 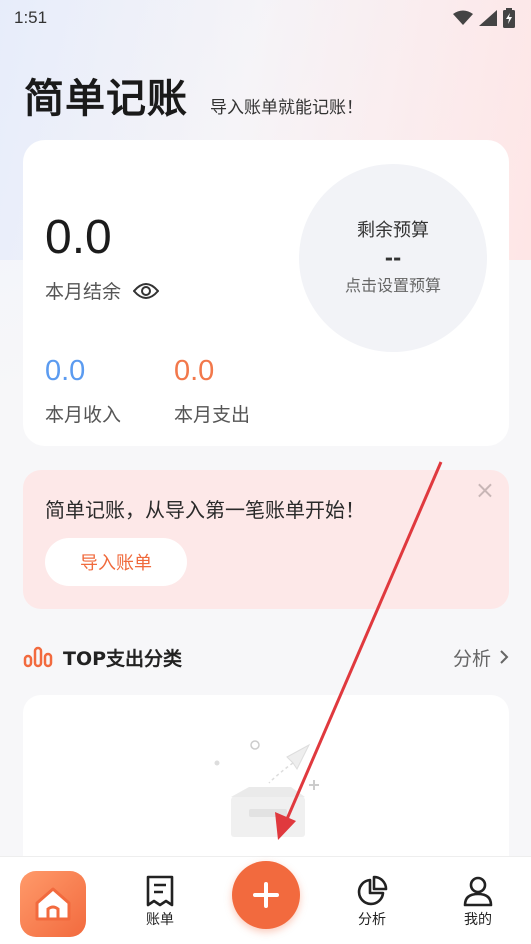 What do you see at coordinates (509, 18) in the screenshot?
I see `battery-icon` at bounding box center [509, 18].